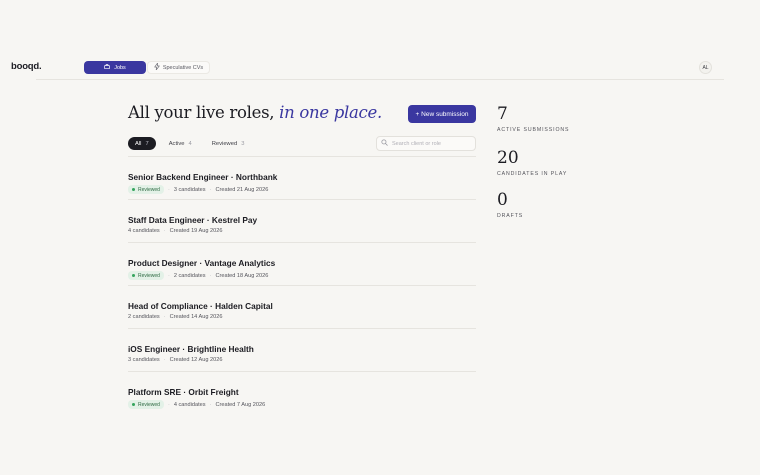  What do you see at coordinates (120, 67) in the screenshot?
I see `nav-jobs-label: Jobs` at bounding box center [120, 67].